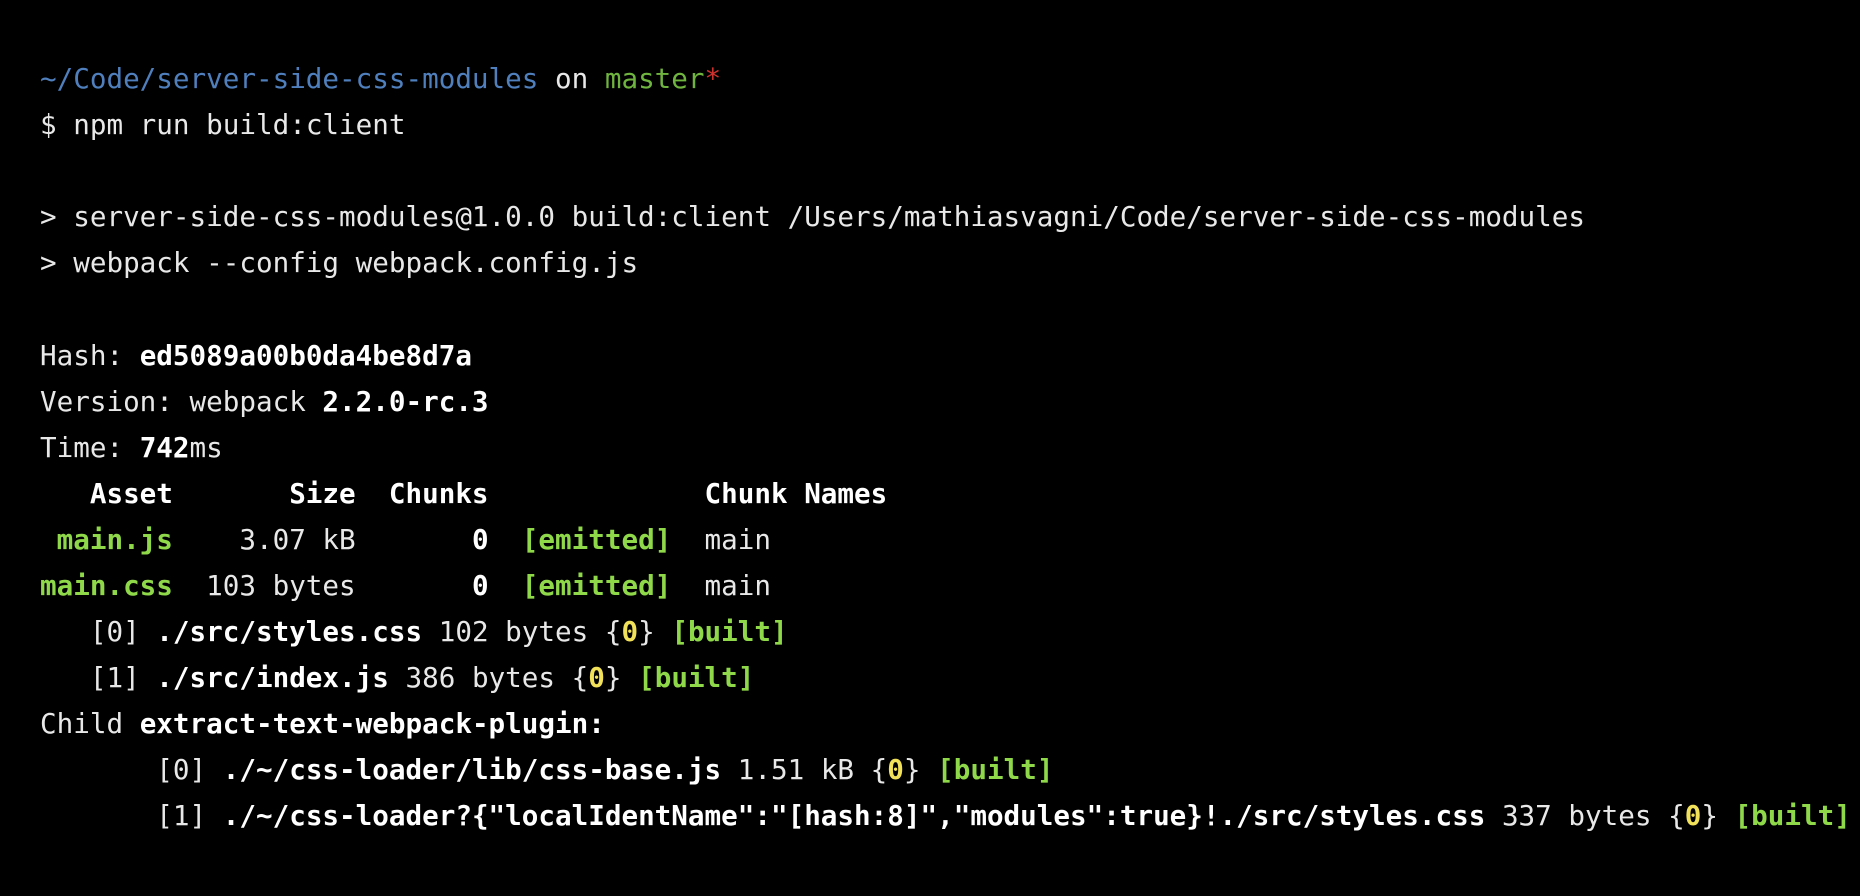 The height and width of the screenshot is (896, 1860). What do you see at coordinates (272, 677) in the screenshot?
I see `module-path: ./src/index.js` at bounding box center [272, 677].